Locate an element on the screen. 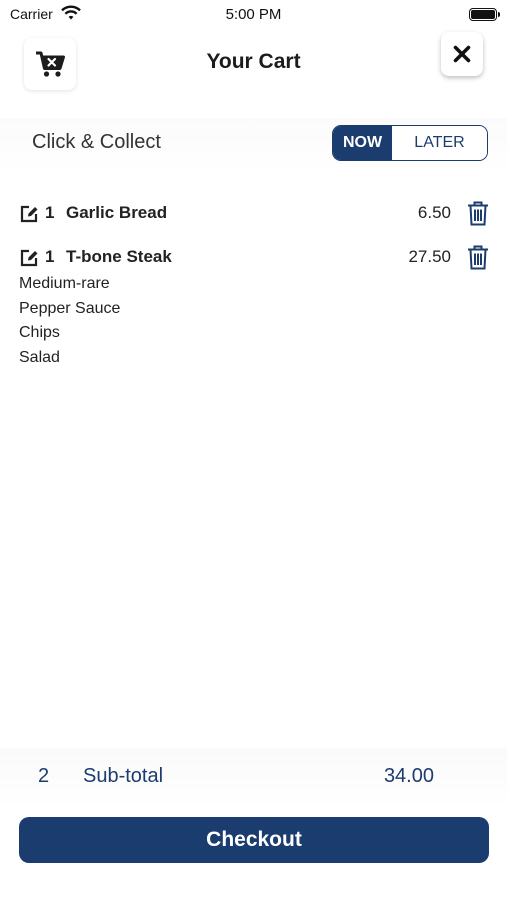  close-icon is located at coordinates (462, 54).